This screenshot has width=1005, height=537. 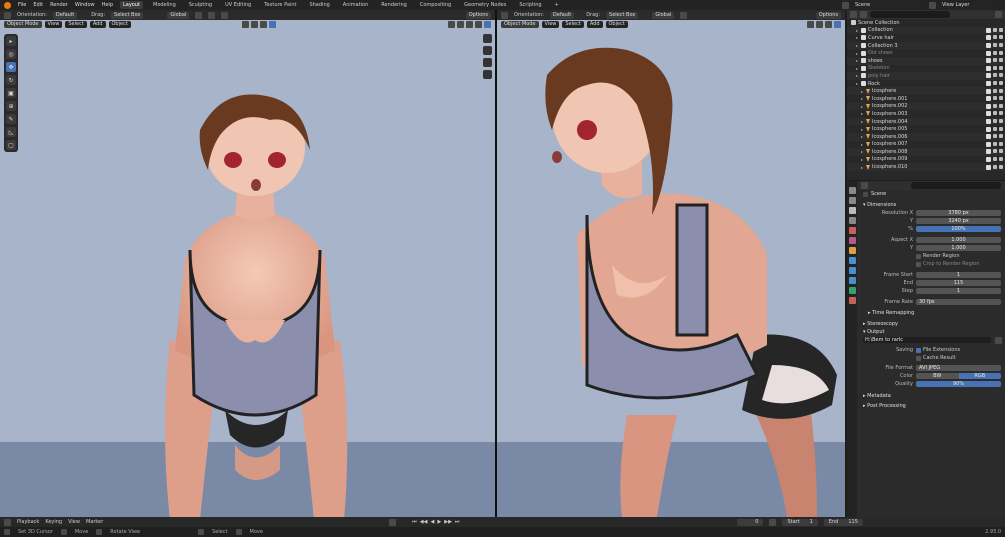 I want to click on outliner-row: ▸ Collection 3, so click(x=926, y=45).